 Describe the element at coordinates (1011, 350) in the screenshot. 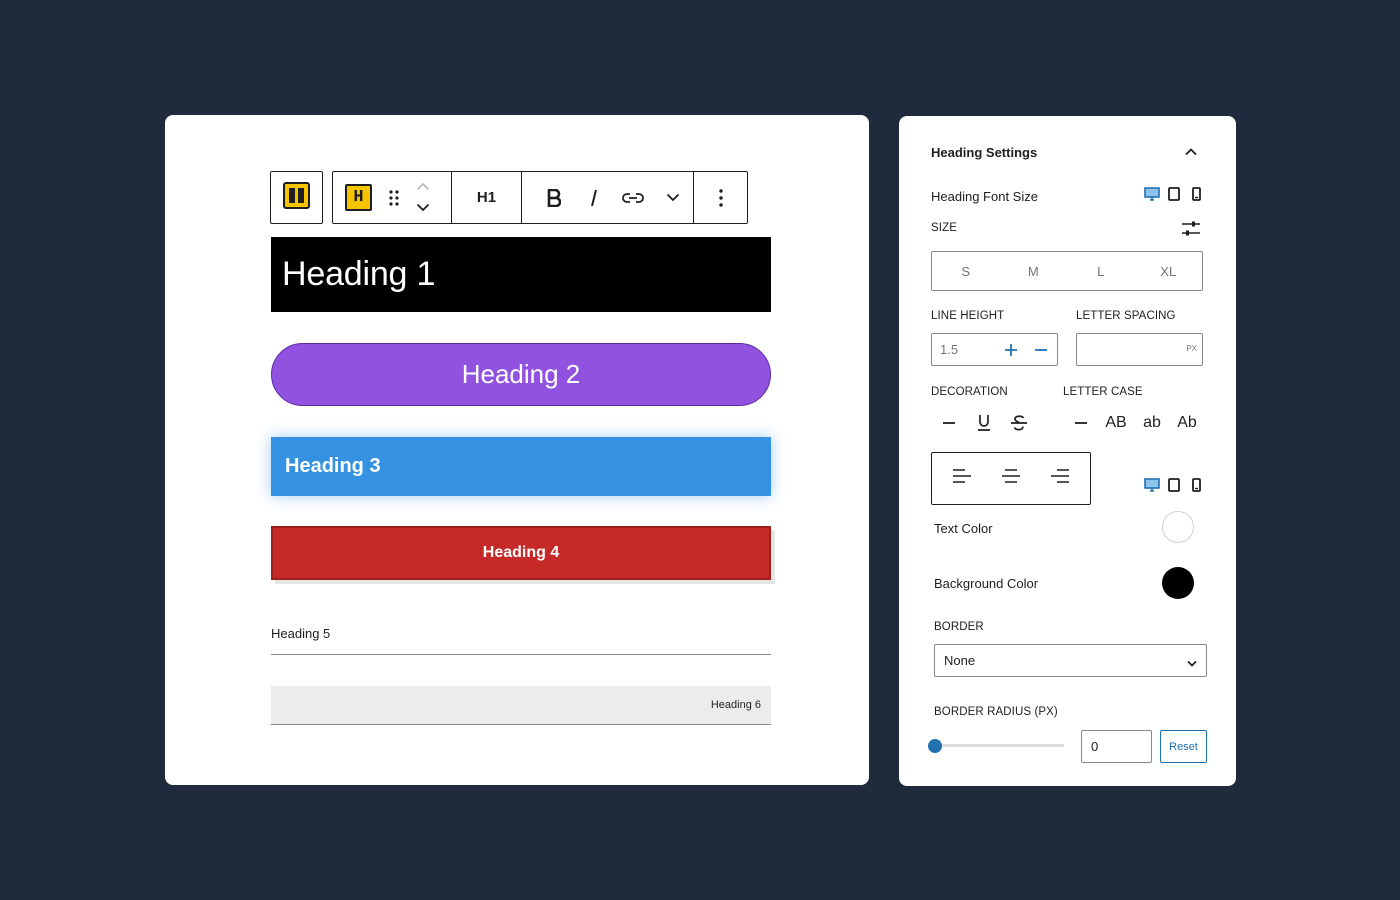

I see `increment-plus-icon` at that location.